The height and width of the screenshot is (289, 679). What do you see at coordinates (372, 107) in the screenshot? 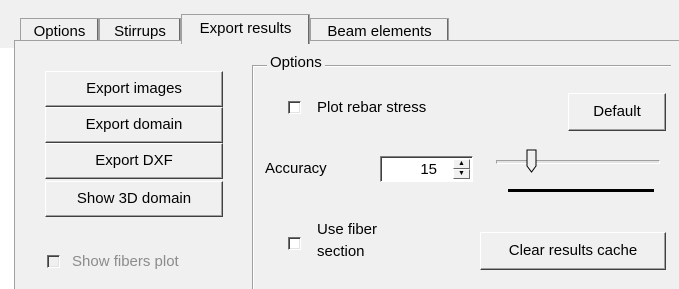
I see `plot-rebar-stress-label: Plot rebar stress` at bounding box center [372, 107].